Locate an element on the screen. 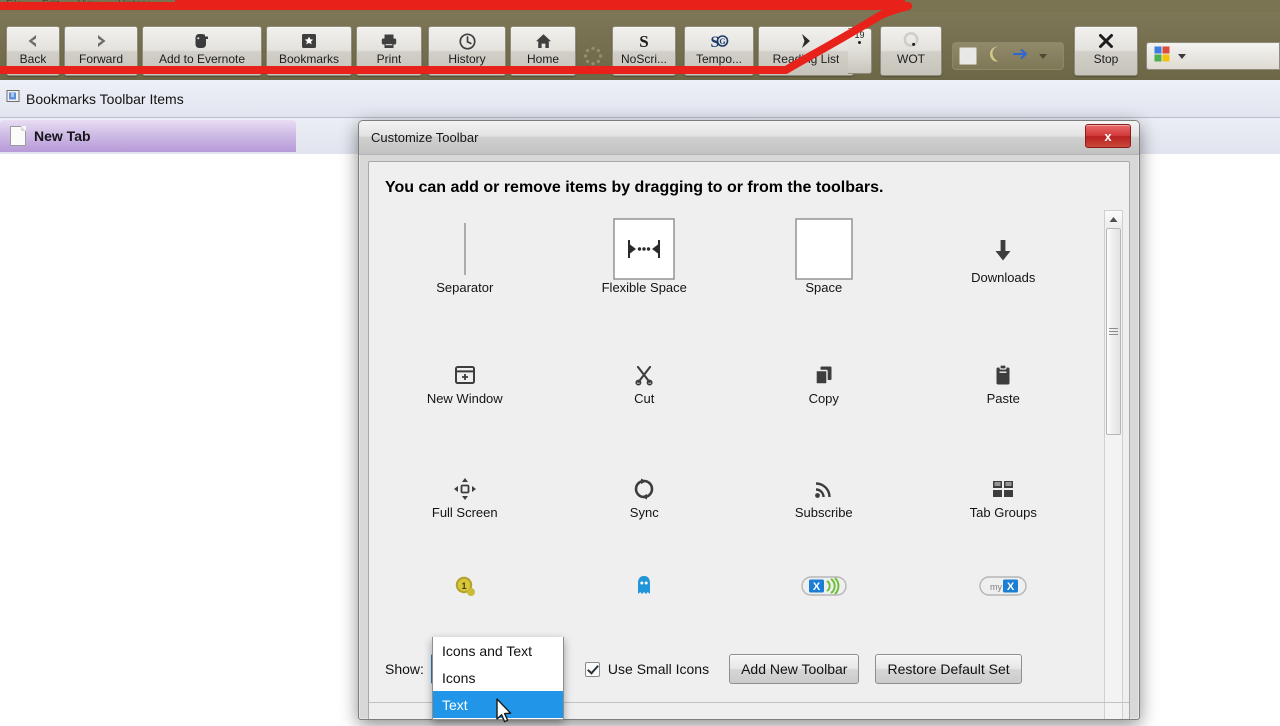 This screenshot has width=1280, height=726. use-small-icons-checkbox: Use Small Icons is located at coordinates (647, 669).